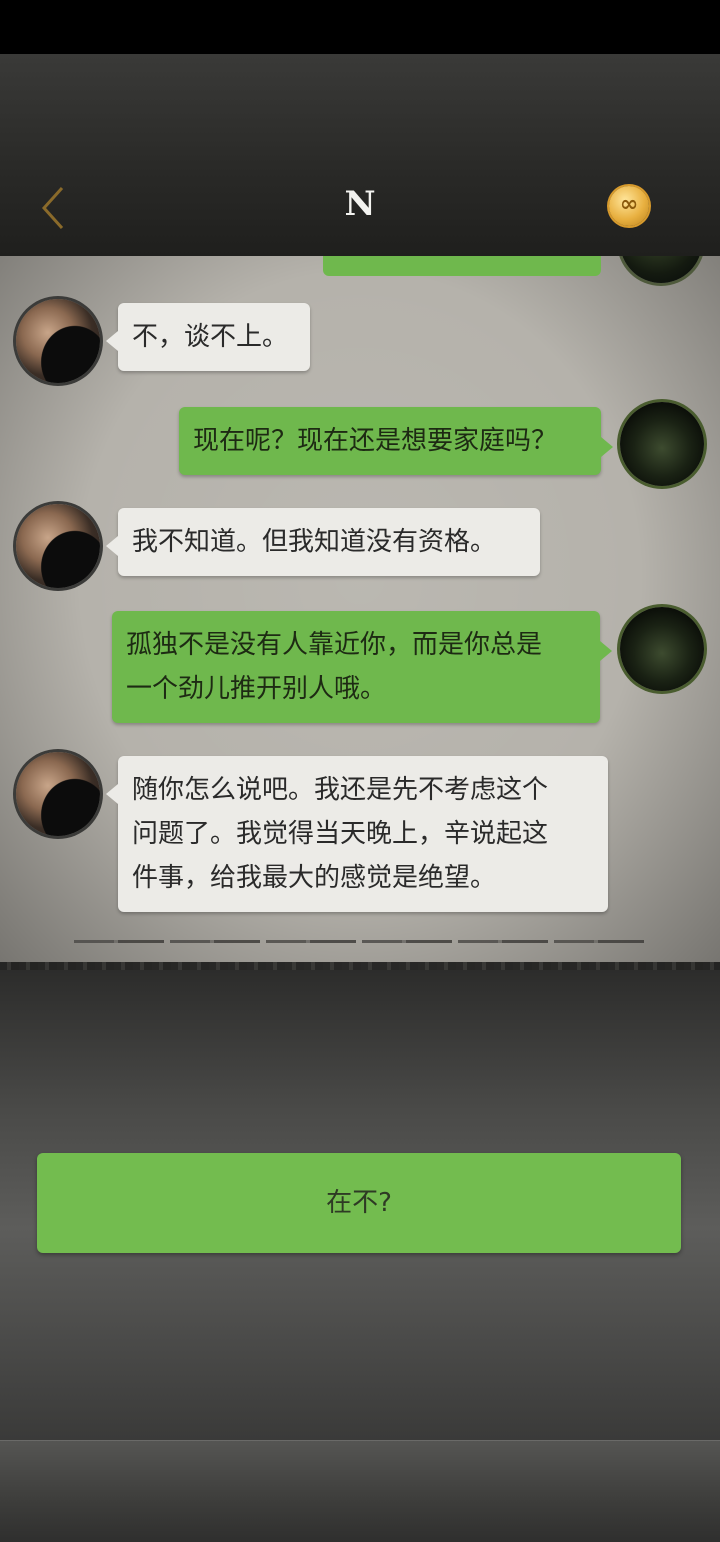  What do you see at coordinates (462, 266) in the screenshot?
I see `previous-message-bubble` at bounding box center [462, 266].